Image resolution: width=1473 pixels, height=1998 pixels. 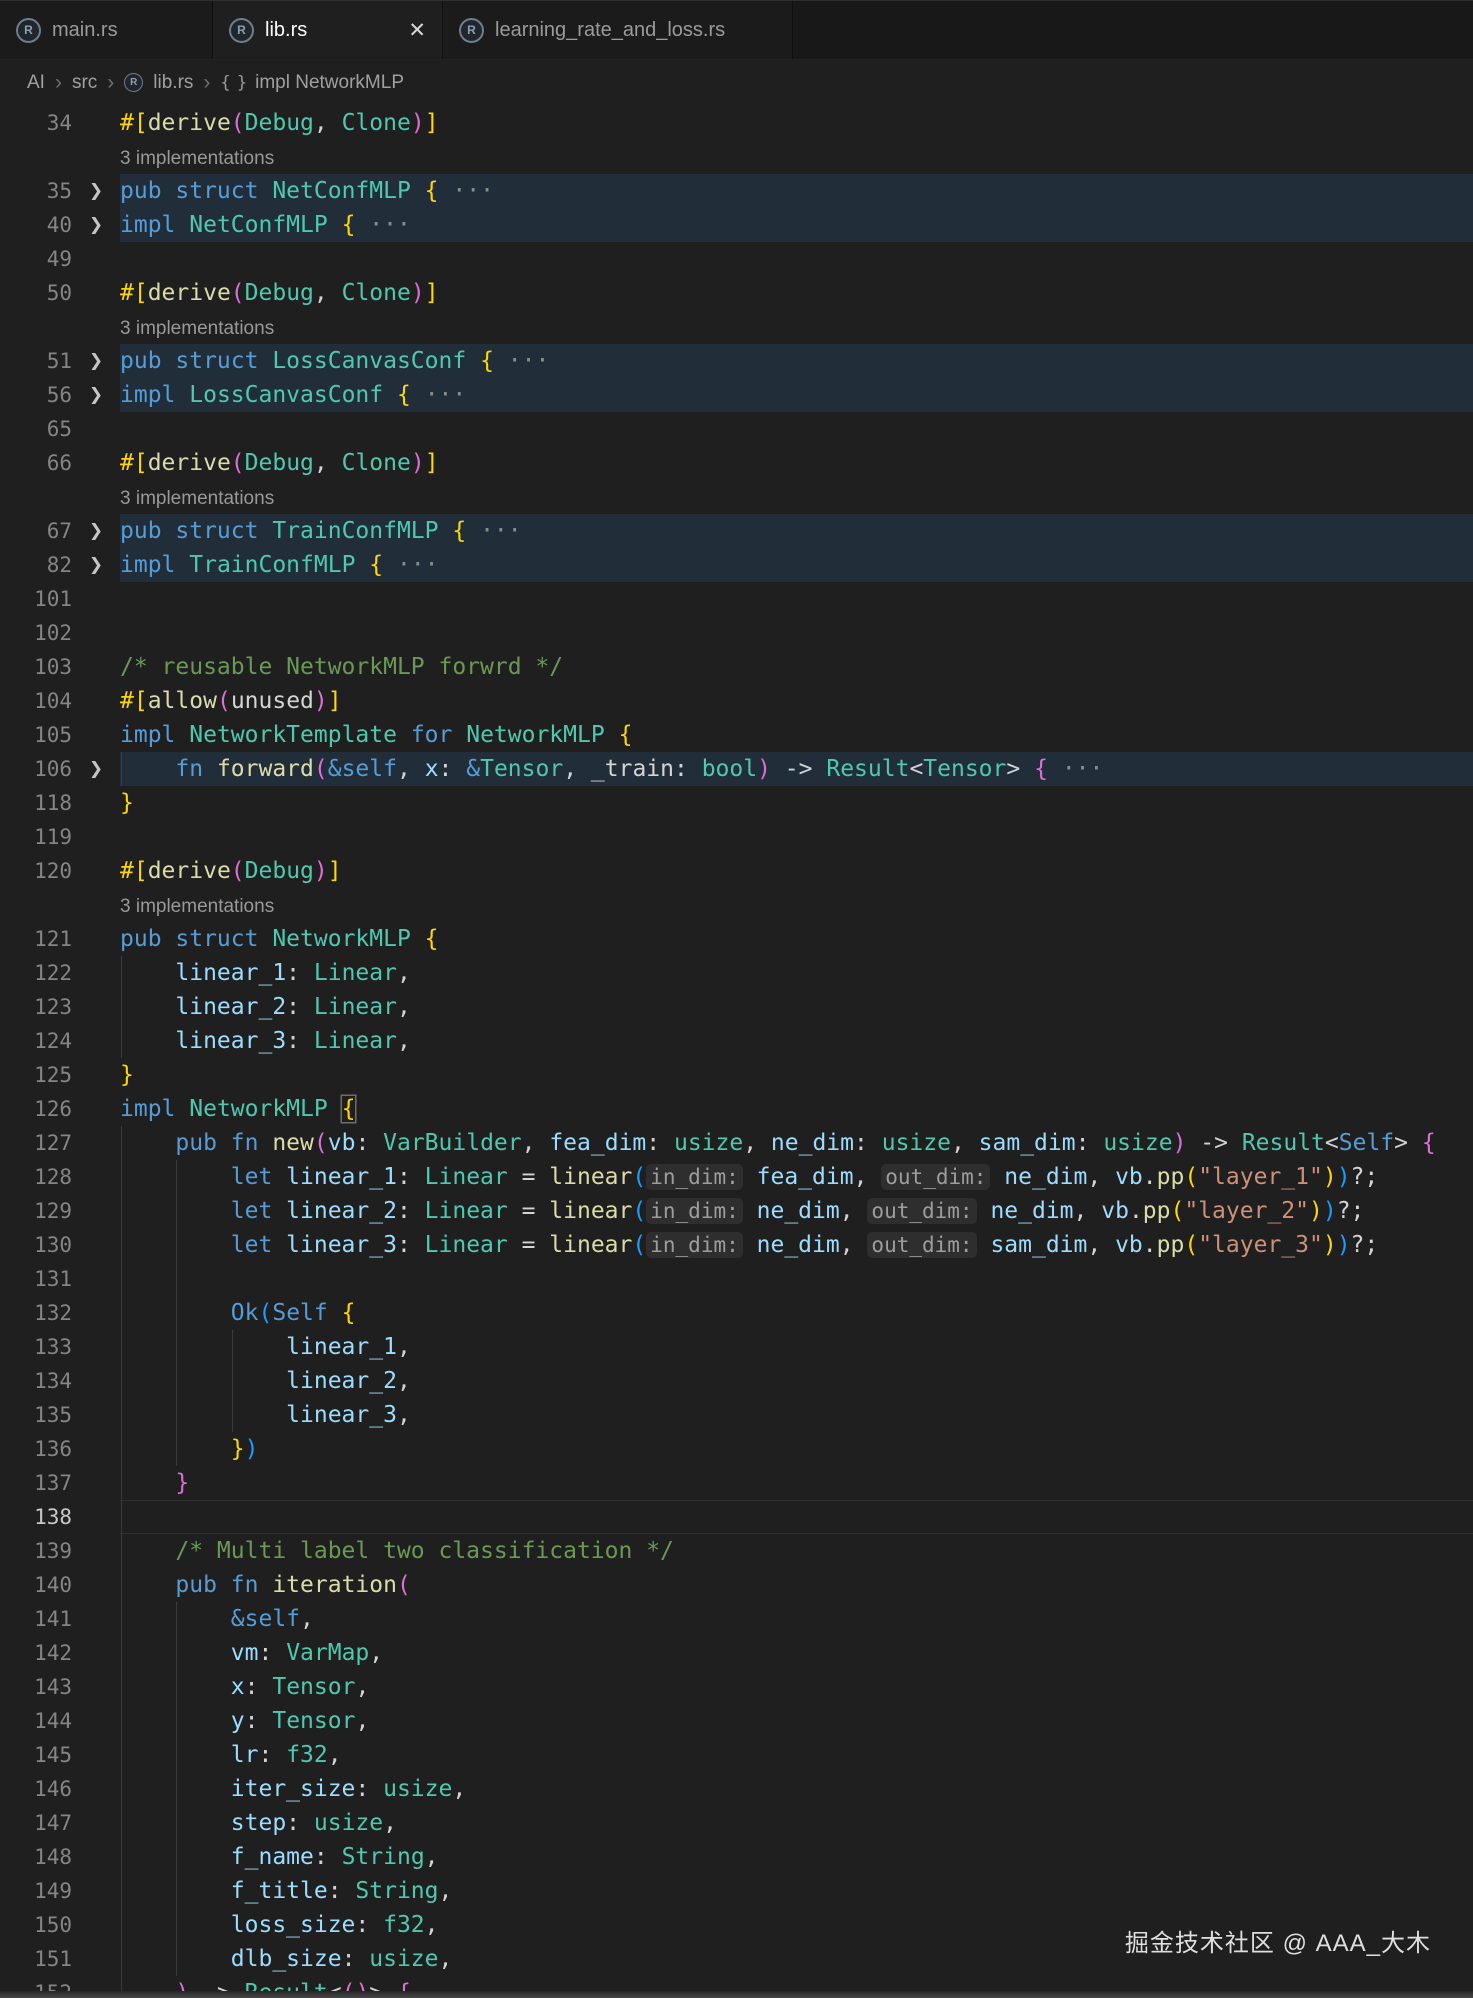 I want to click on code-line-136: 136 }), so click(x=736, y=1449).